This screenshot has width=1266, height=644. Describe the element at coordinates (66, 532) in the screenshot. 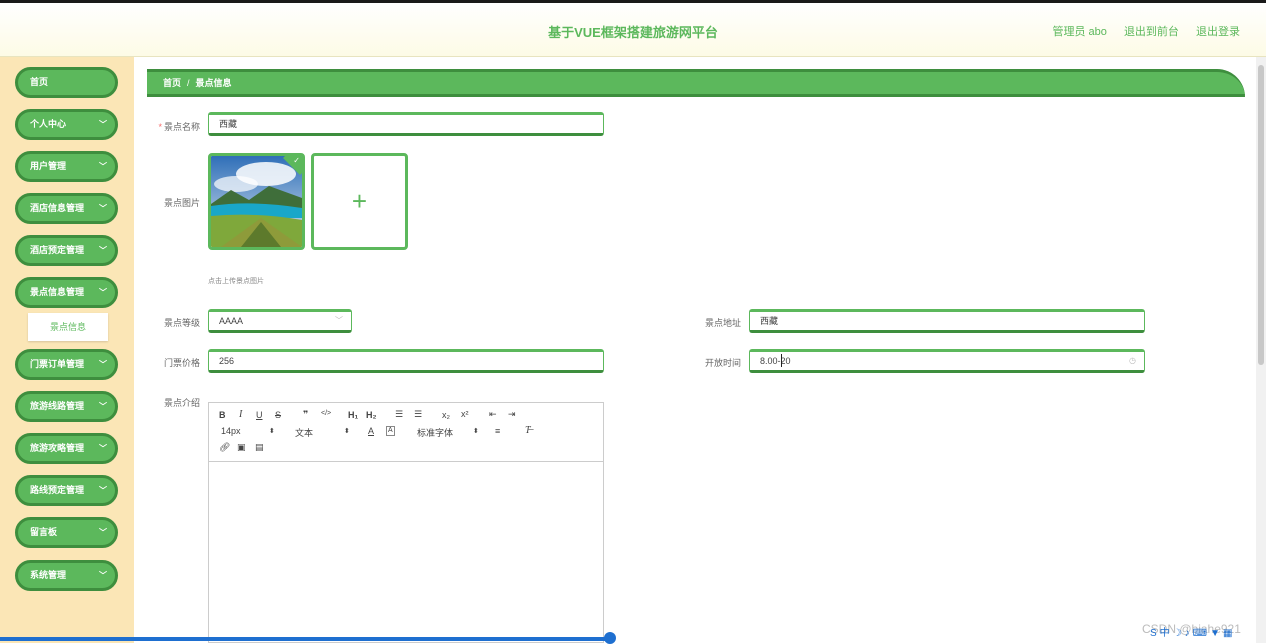

I see `sidebar-item-10: 留言板 ﹀` at that location.